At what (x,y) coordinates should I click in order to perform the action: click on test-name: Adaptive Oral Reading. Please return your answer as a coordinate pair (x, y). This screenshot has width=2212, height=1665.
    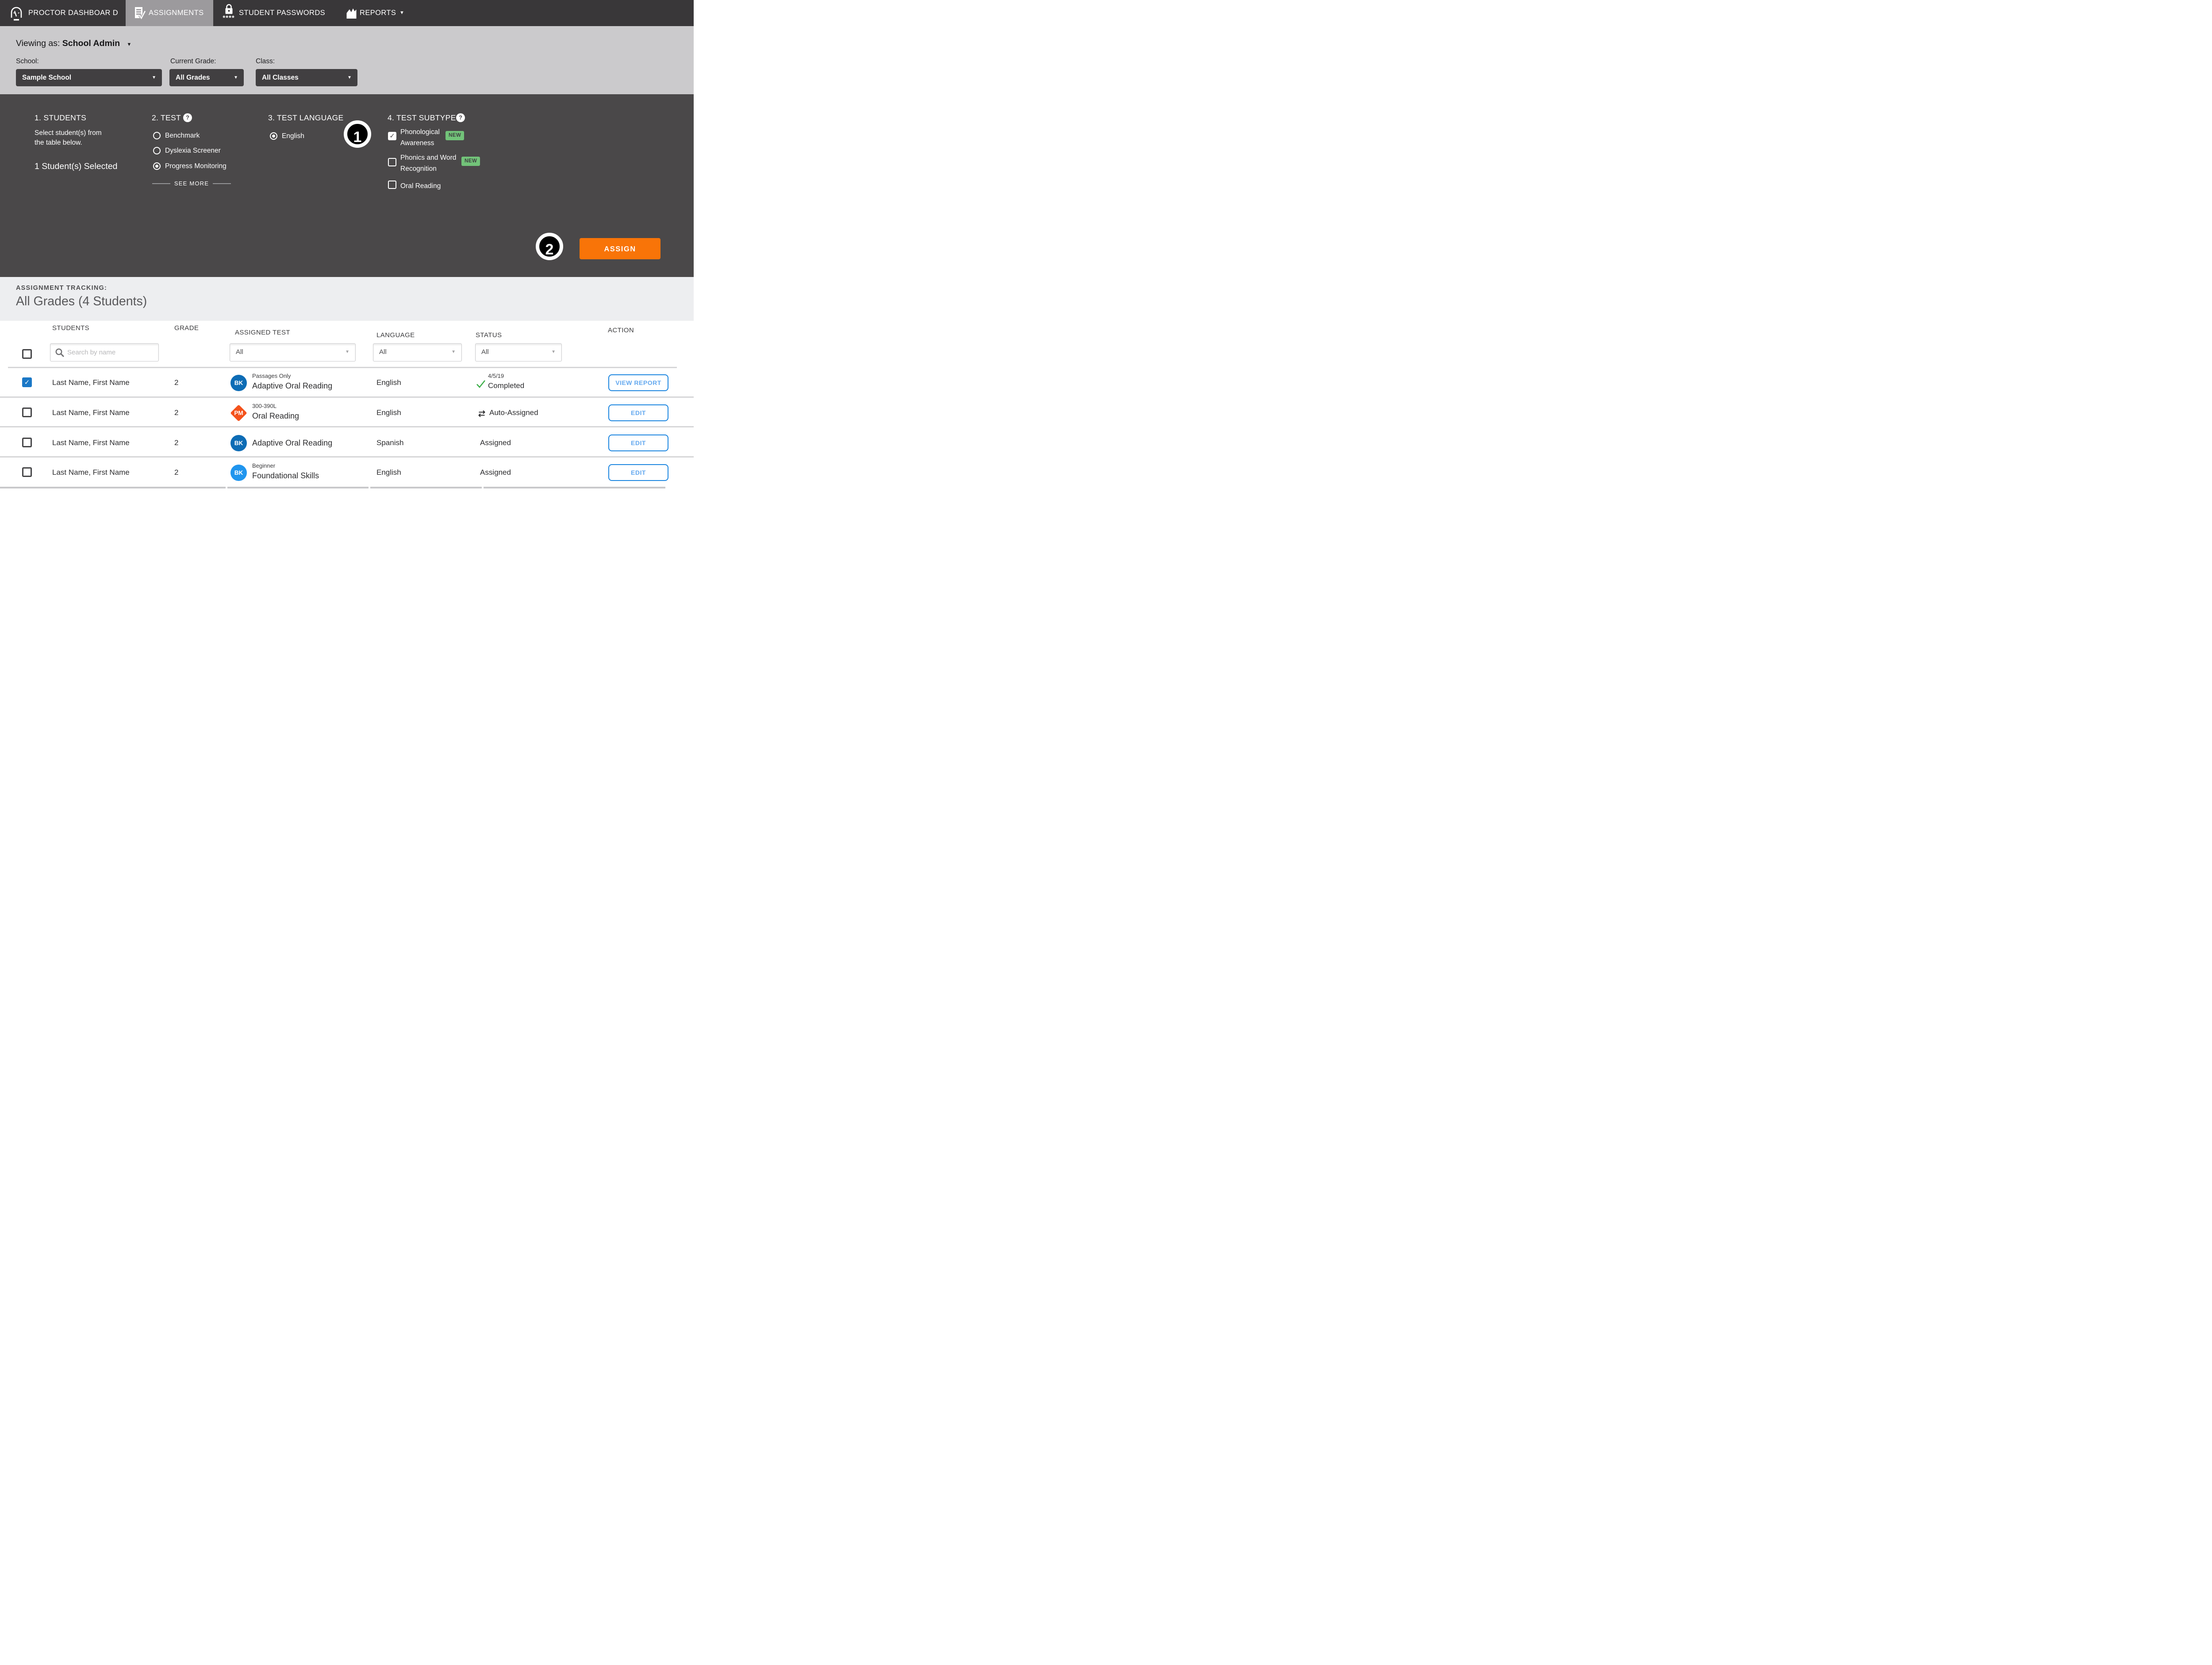
    Looking at the image, I should click on (292, 386).